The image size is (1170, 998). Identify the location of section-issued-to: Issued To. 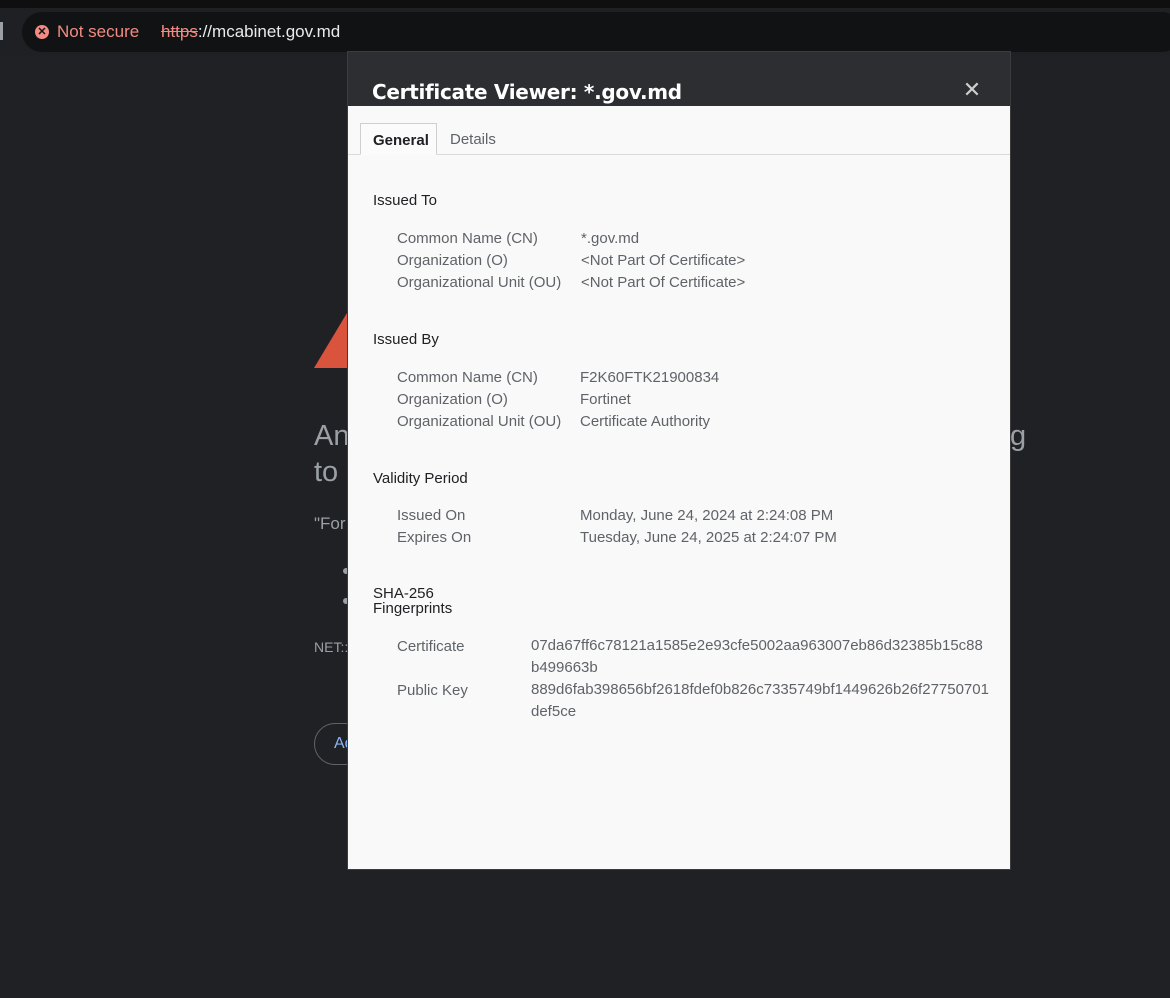
(405, 200).